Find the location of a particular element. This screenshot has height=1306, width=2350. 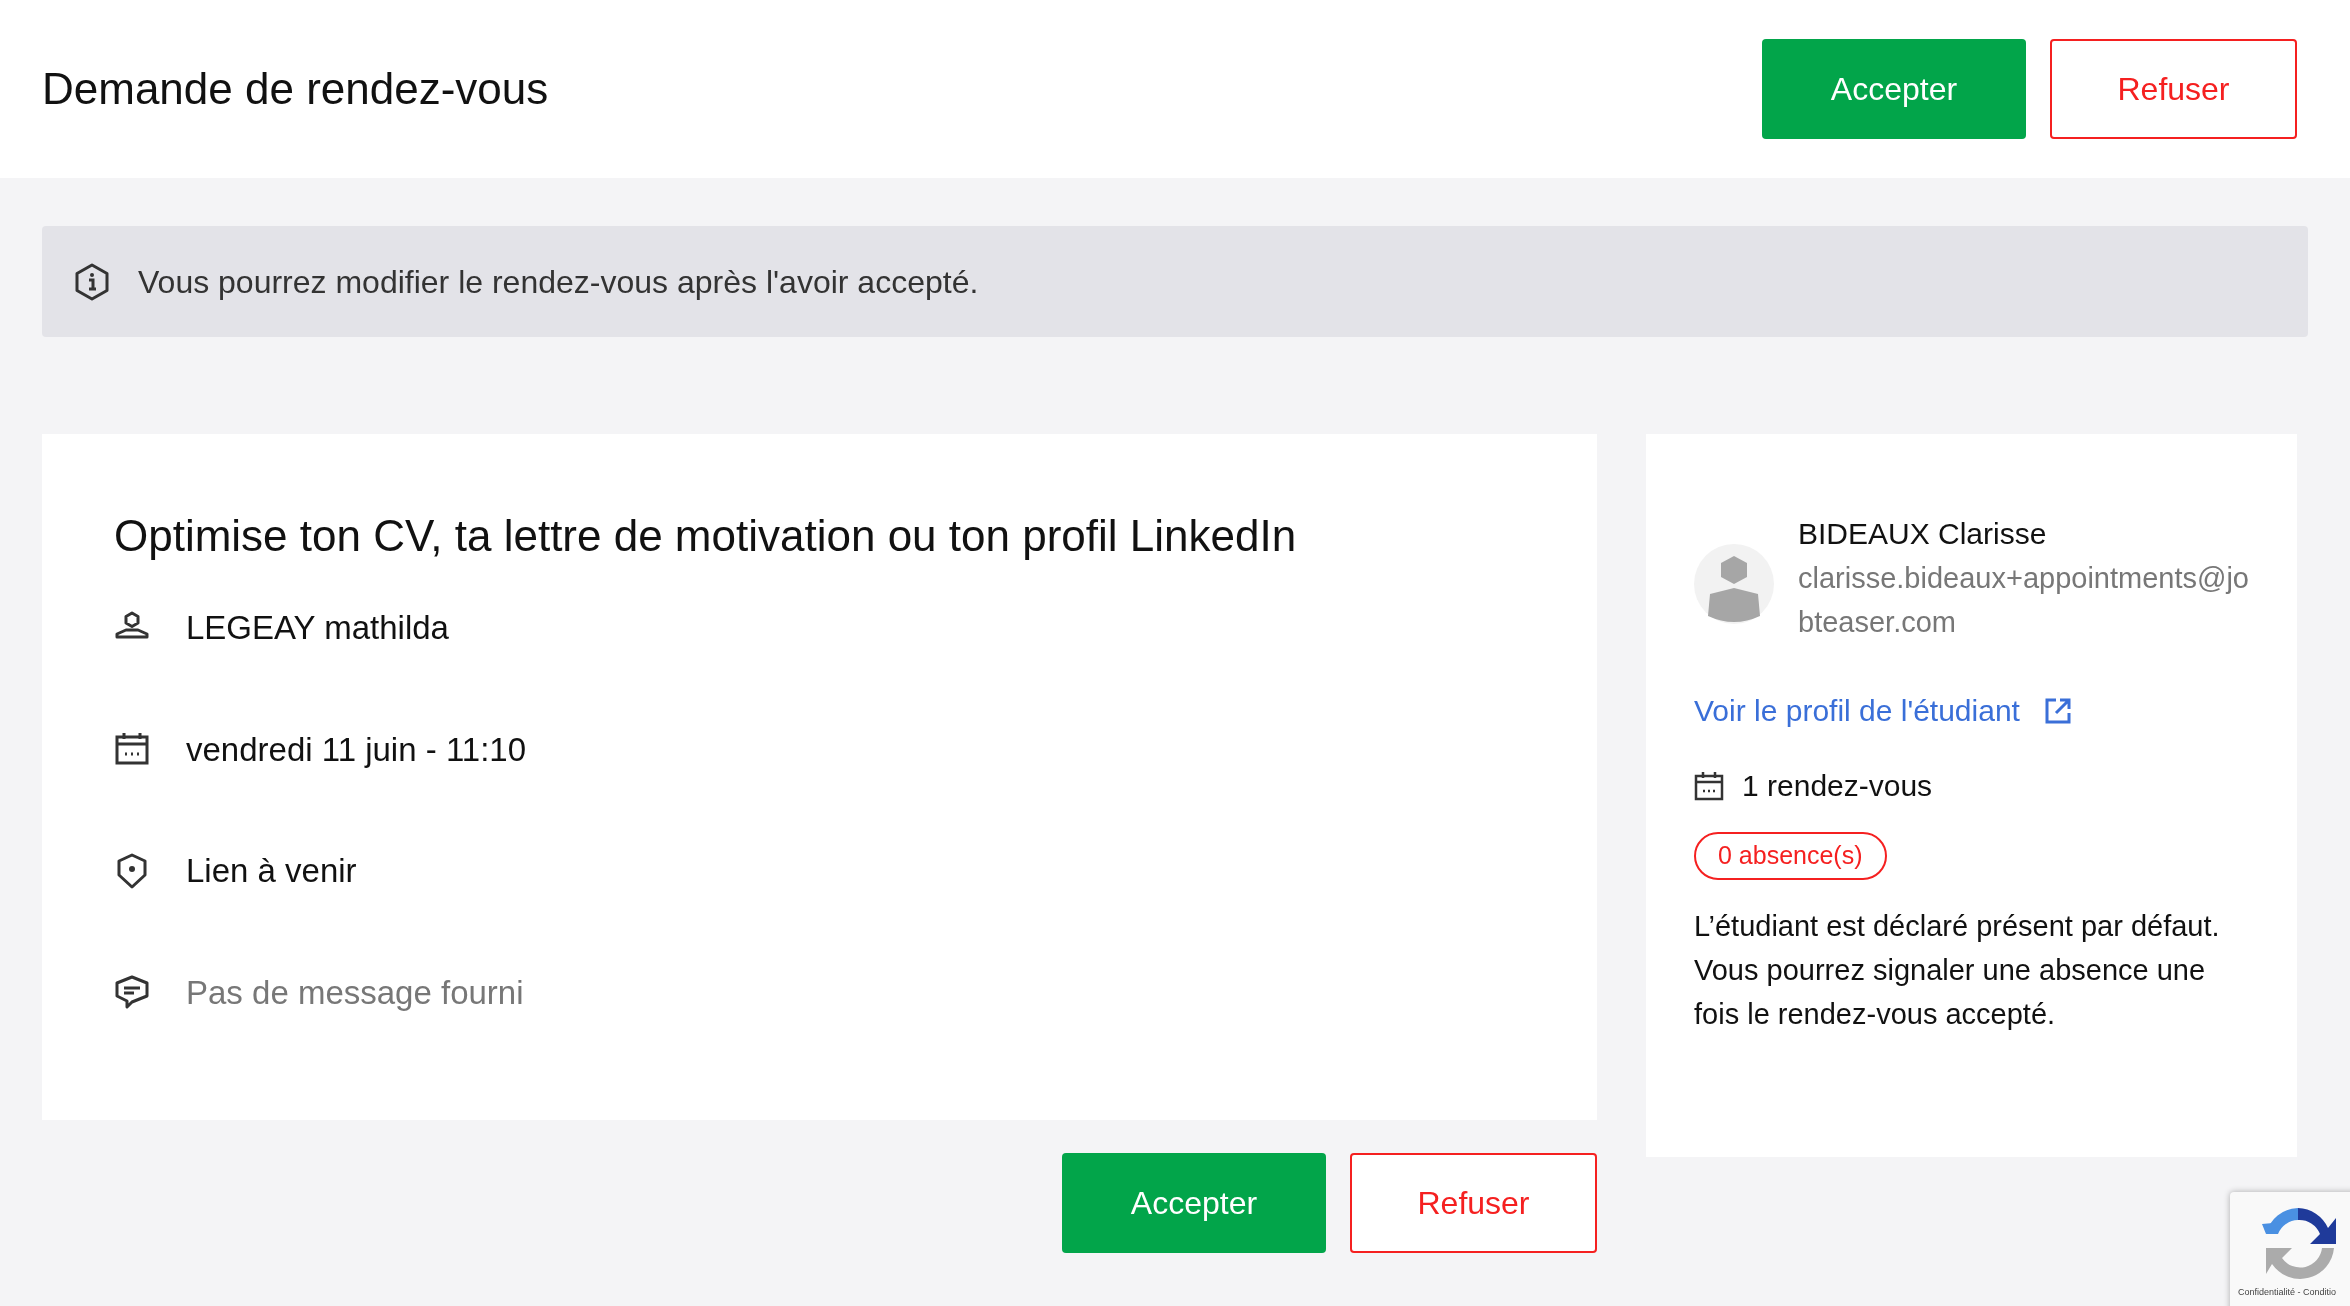

page-title: Demande de rendez-vous is located at coordinates (295, 89).